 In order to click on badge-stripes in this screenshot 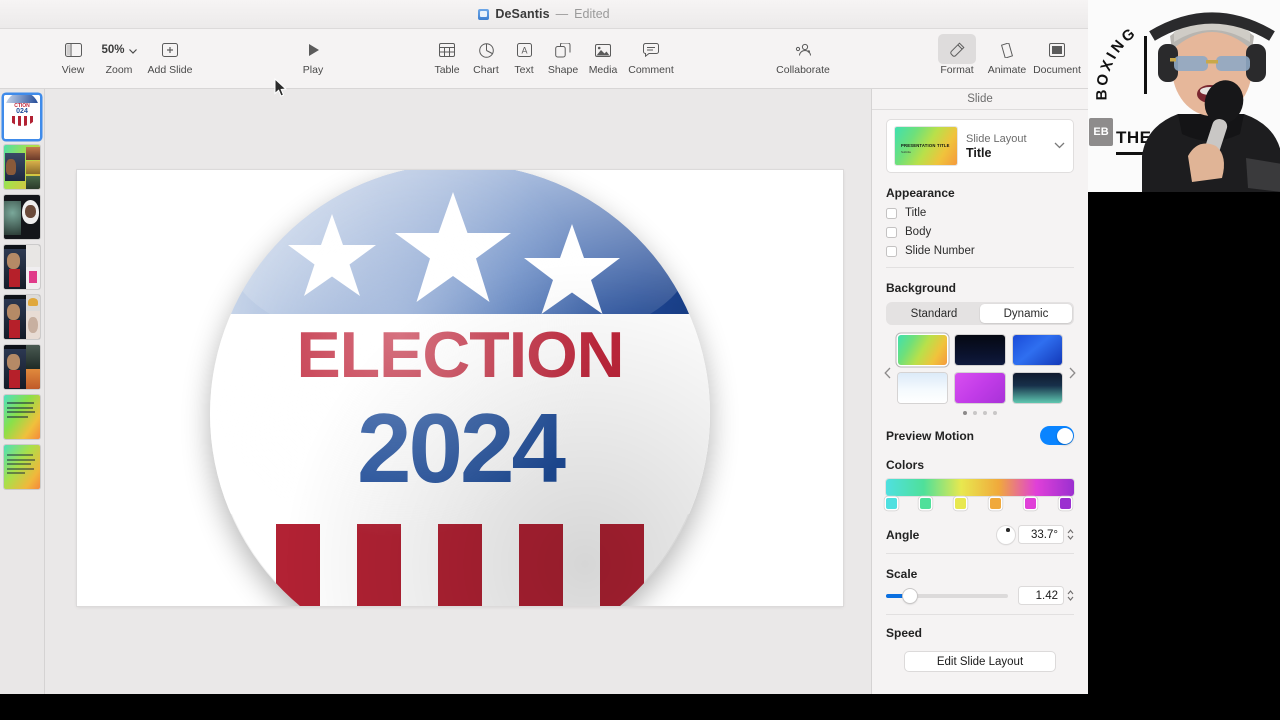, I will do `click(460, 565)`.